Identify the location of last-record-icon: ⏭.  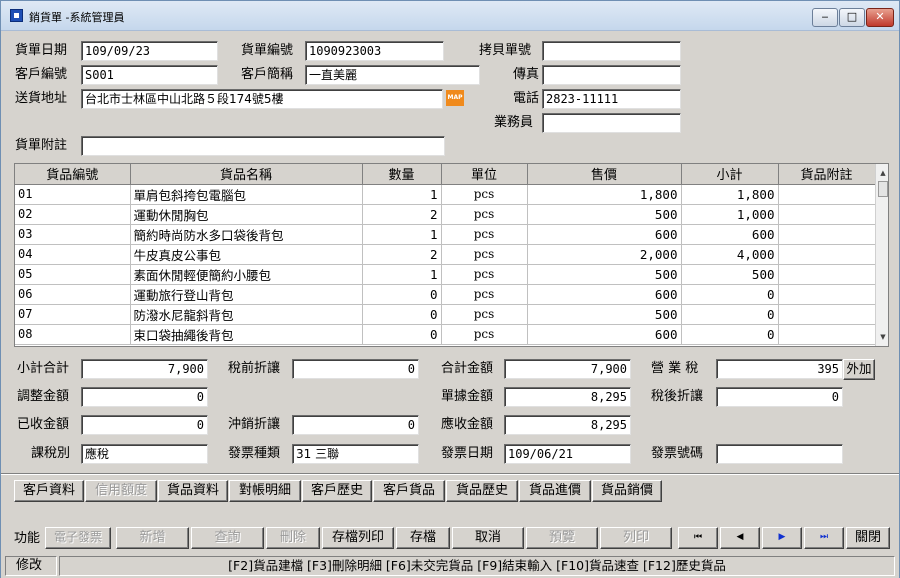
(824, 538).